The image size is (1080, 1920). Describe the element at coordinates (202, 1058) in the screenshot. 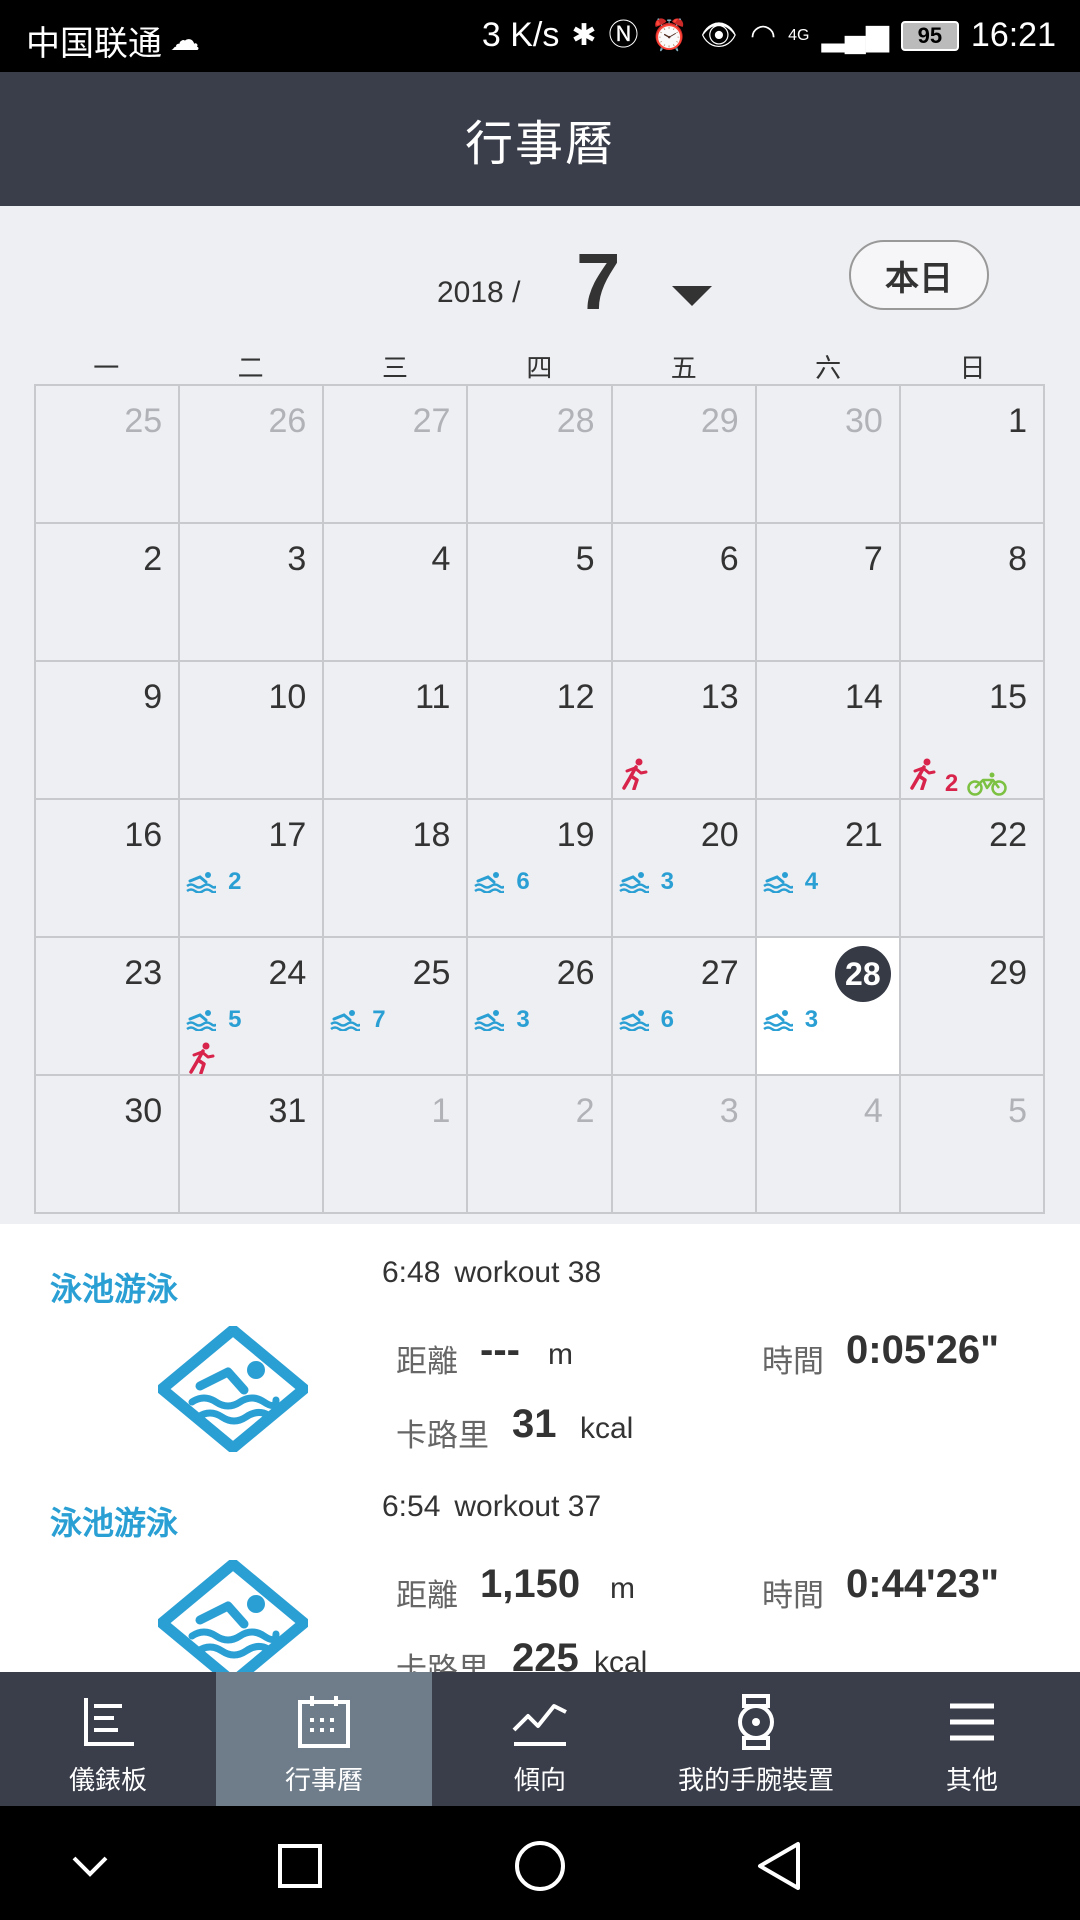

I see `running-icon` at that location.